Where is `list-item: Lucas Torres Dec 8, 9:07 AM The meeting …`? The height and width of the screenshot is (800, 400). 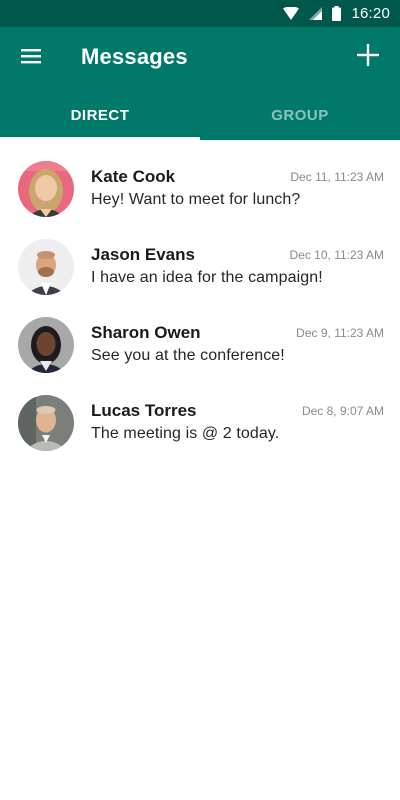 list-item: Lucas Torres Dec 8, 9:07 AM The meeting … is located at coordinates (200, 413).